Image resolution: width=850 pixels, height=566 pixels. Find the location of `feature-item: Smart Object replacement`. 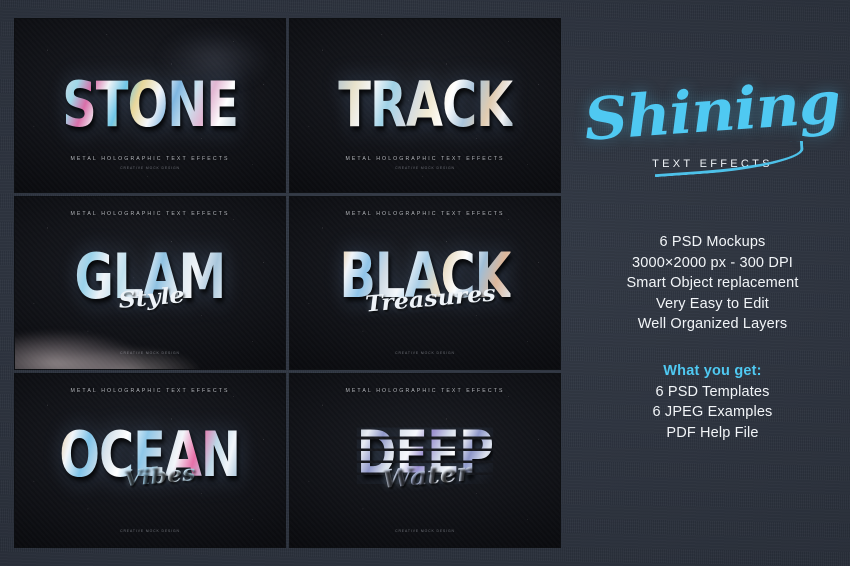

feature-item: Smart Object replacement is located at coordinates (712, 283).